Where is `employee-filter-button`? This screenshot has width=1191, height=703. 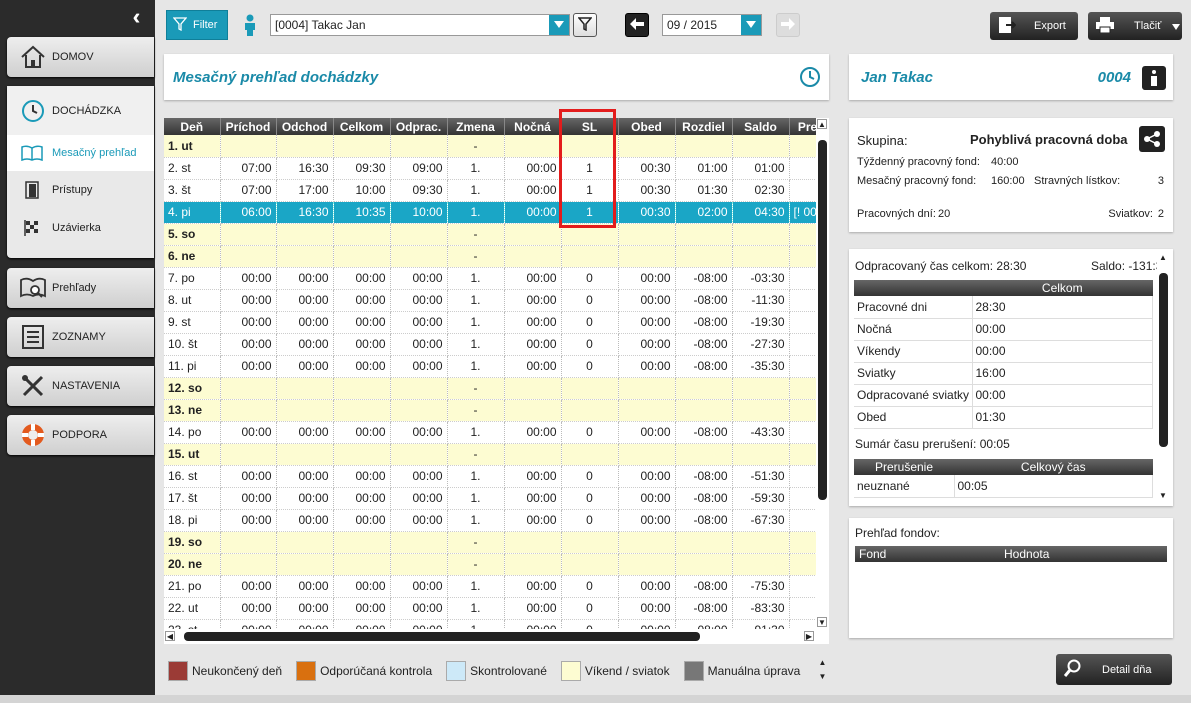 employee-filter-button is located at coordinates (585, 25).